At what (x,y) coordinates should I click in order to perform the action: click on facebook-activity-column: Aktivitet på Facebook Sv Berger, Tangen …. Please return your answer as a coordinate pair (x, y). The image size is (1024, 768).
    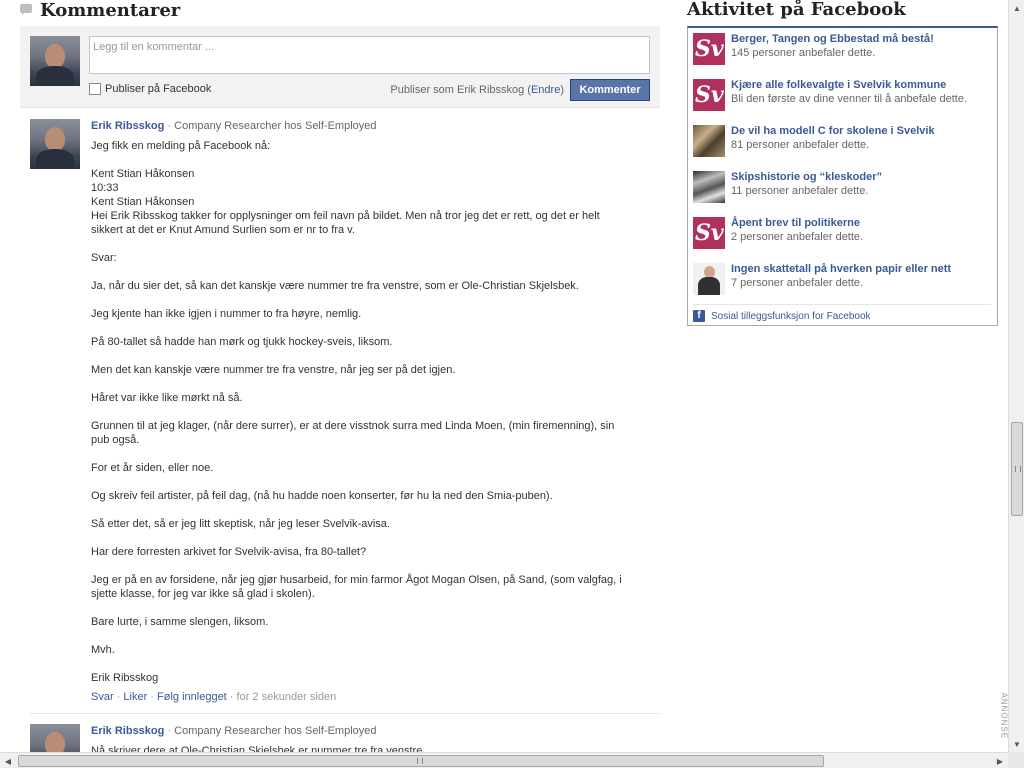
    Looking at the image, I should click on (842, 163).